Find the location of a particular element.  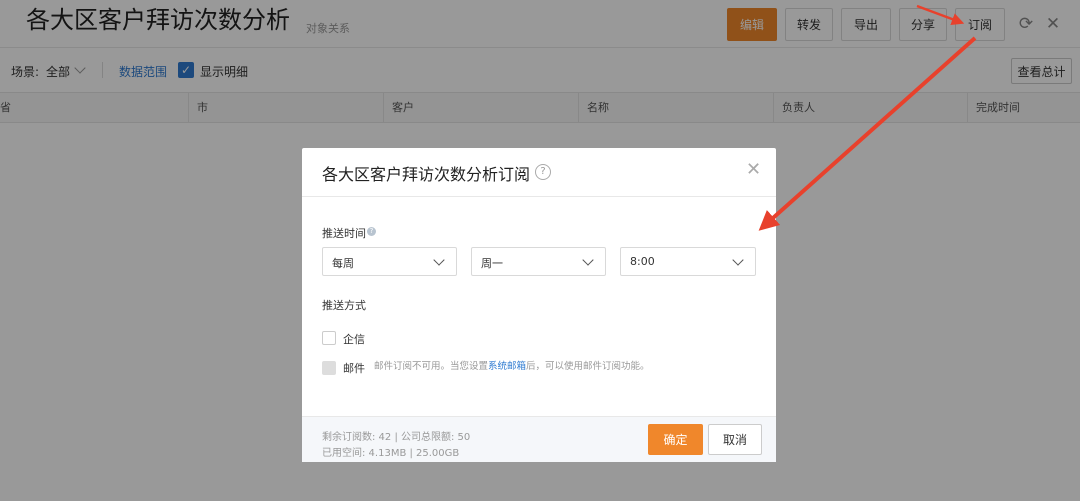

email-hint: 邮件订阅不可用。当您设置系统邮箱后，可以使用邮件订阅功能。 is located at coordinates (512, 366).